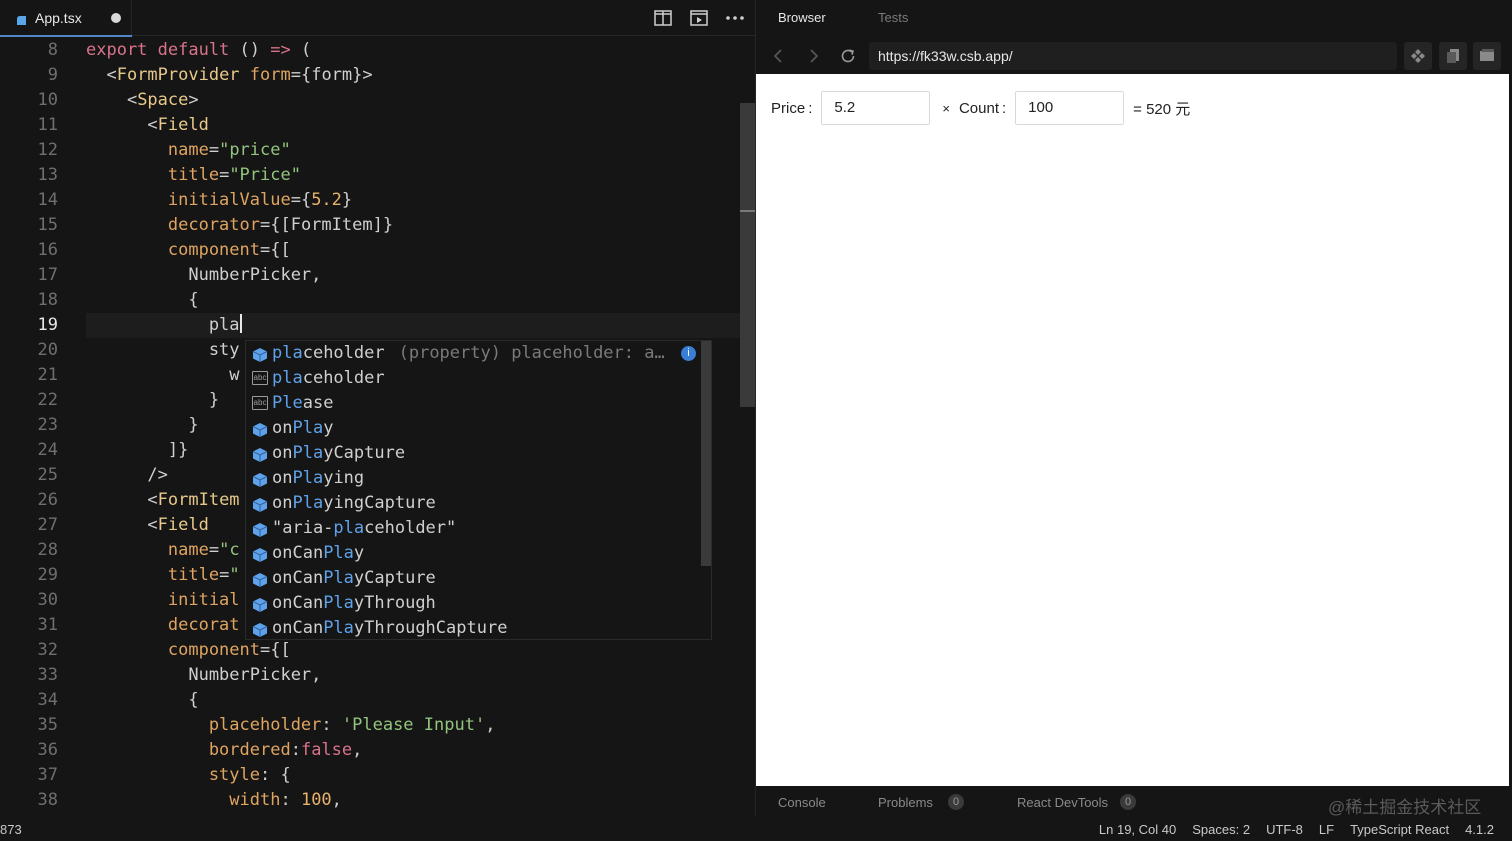 Image resolution: width=1512 pixels, height=841 pixels. What do you see at coordinates (370, 675) in the screenshot?
I see `code-line: 33 NumberPicker,` at bounding box center [370, 675].